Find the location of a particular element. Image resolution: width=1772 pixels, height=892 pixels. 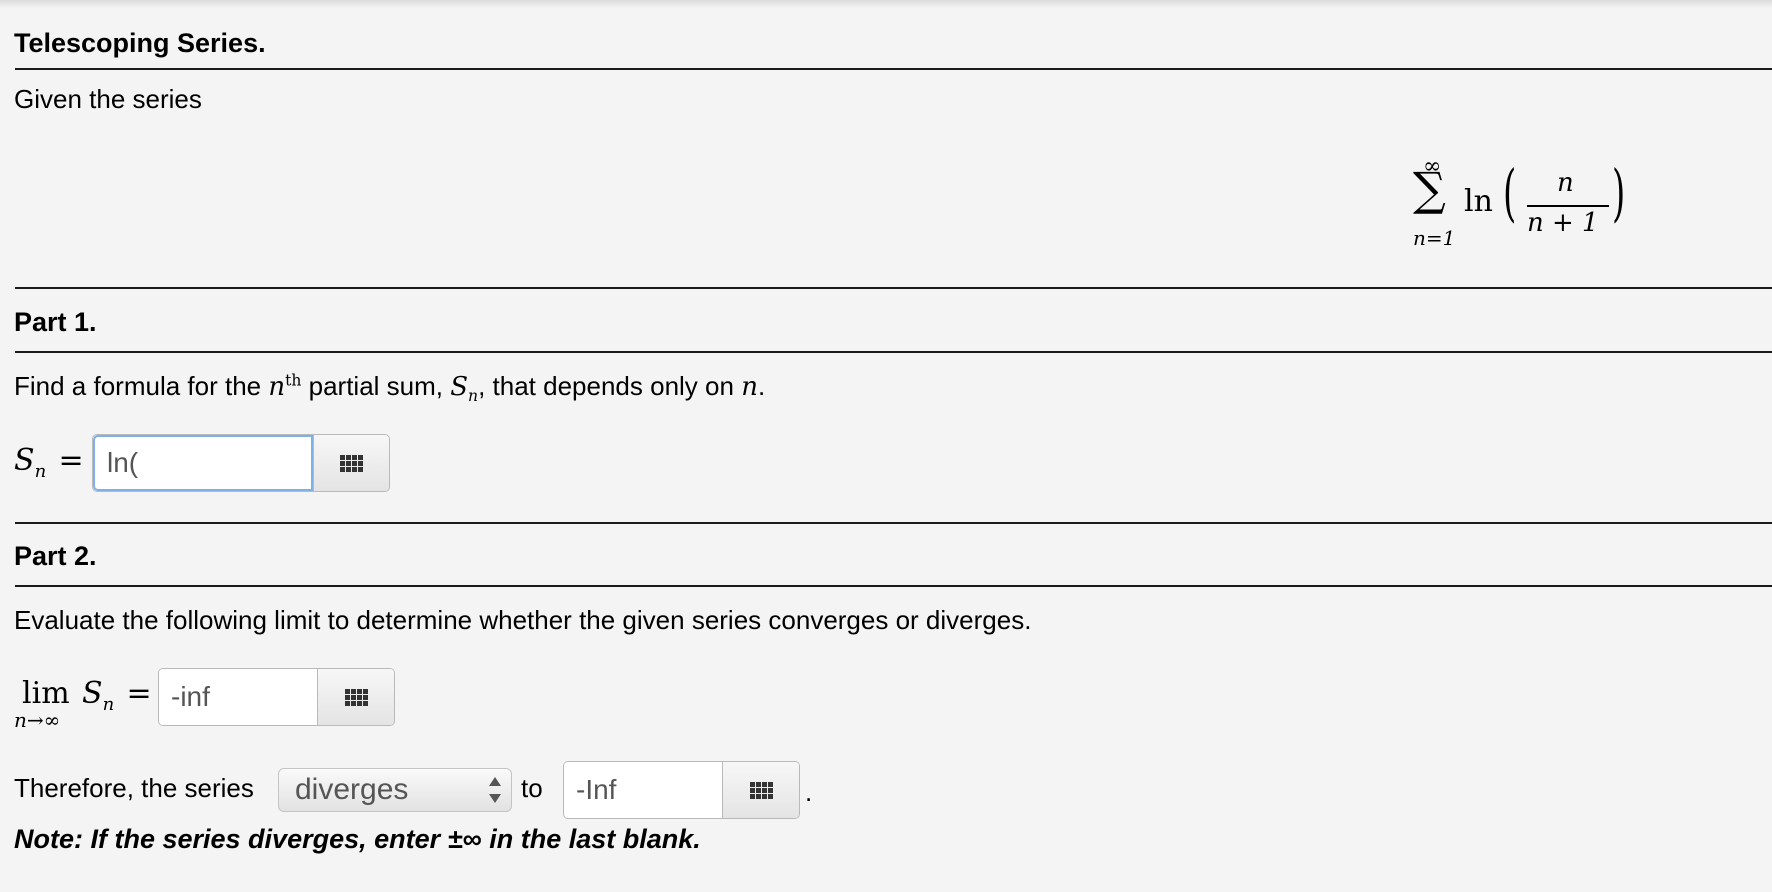

part2-heading: Part 2. is located at coordinates (55, 556).